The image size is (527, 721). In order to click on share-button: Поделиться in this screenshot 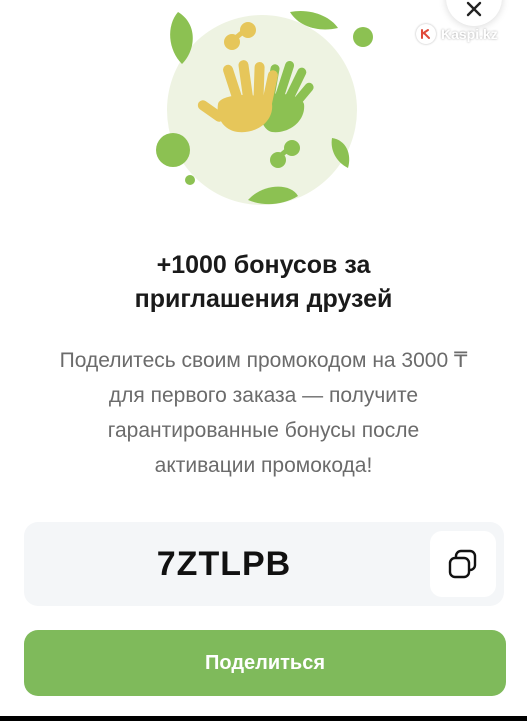, I will do `click(265, 663)`.